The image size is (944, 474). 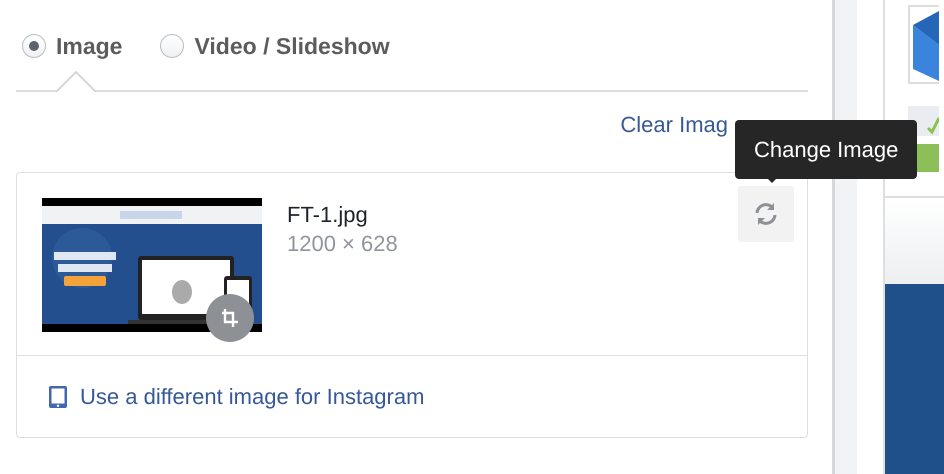 I want to click on instagram-image-link: Use a different image for Instagram, so click(x=252, y=396).